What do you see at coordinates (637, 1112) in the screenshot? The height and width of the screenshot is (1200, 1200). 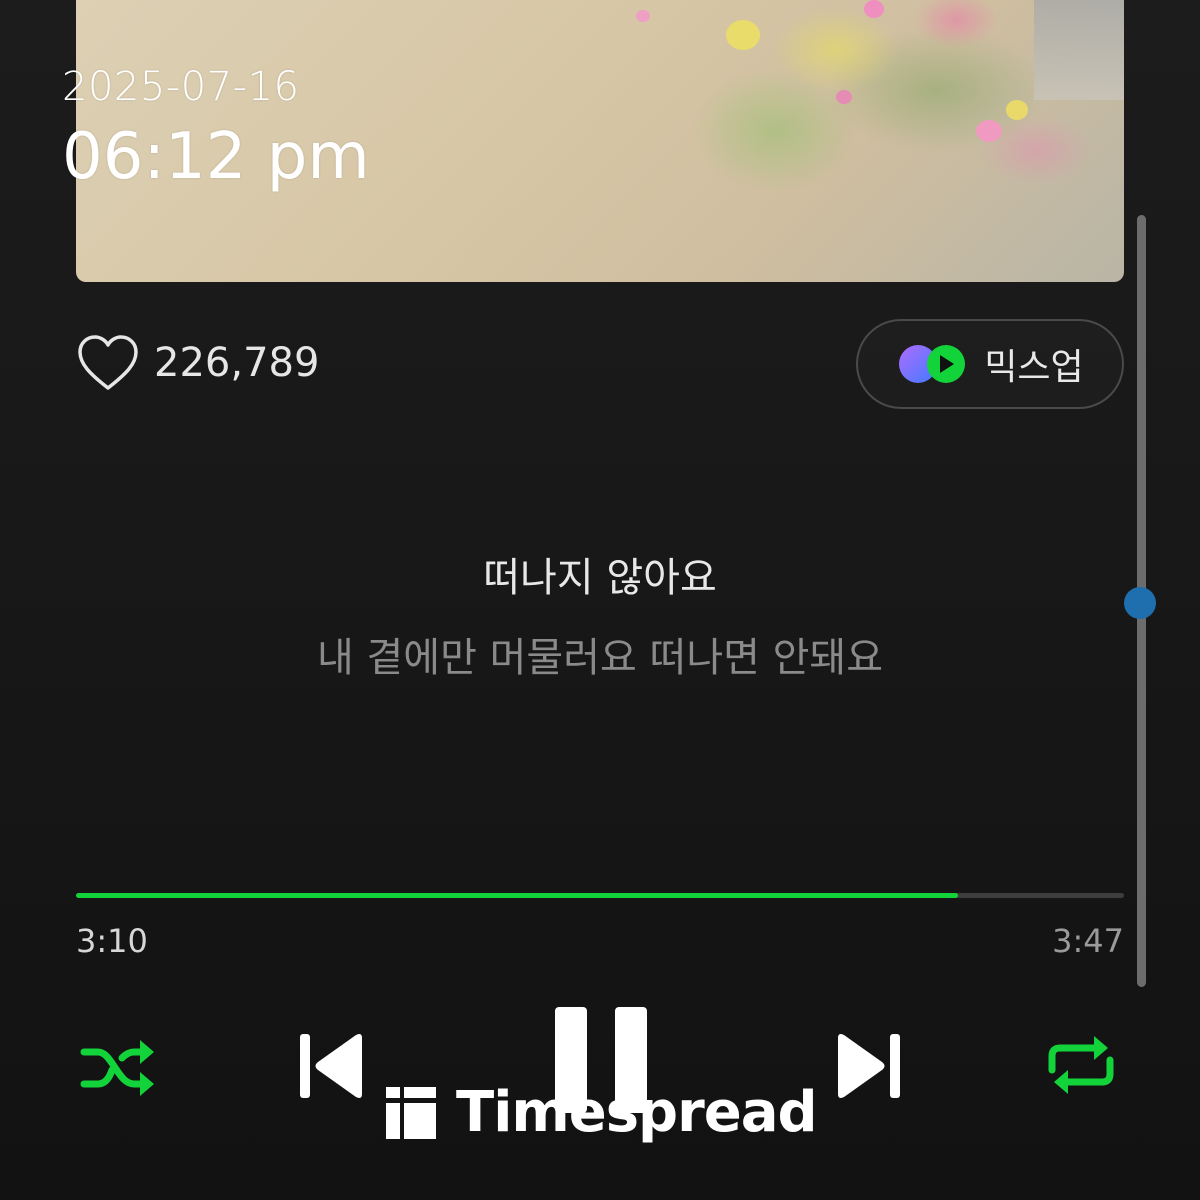 I see `watermark-text: Timespread` at bounding box center [637, 1112].